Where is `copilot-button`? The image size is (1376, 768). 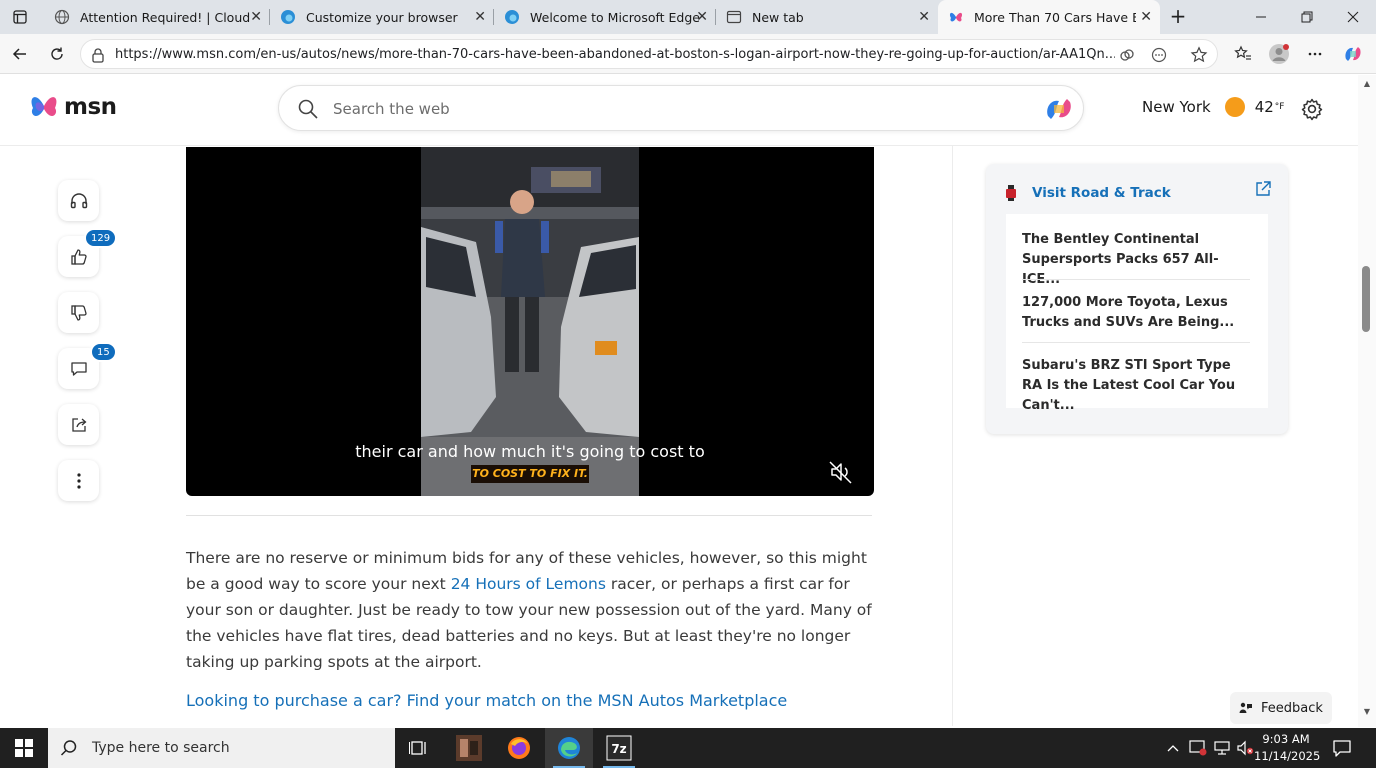
copilot-button is located at coordinates (1353, 54).